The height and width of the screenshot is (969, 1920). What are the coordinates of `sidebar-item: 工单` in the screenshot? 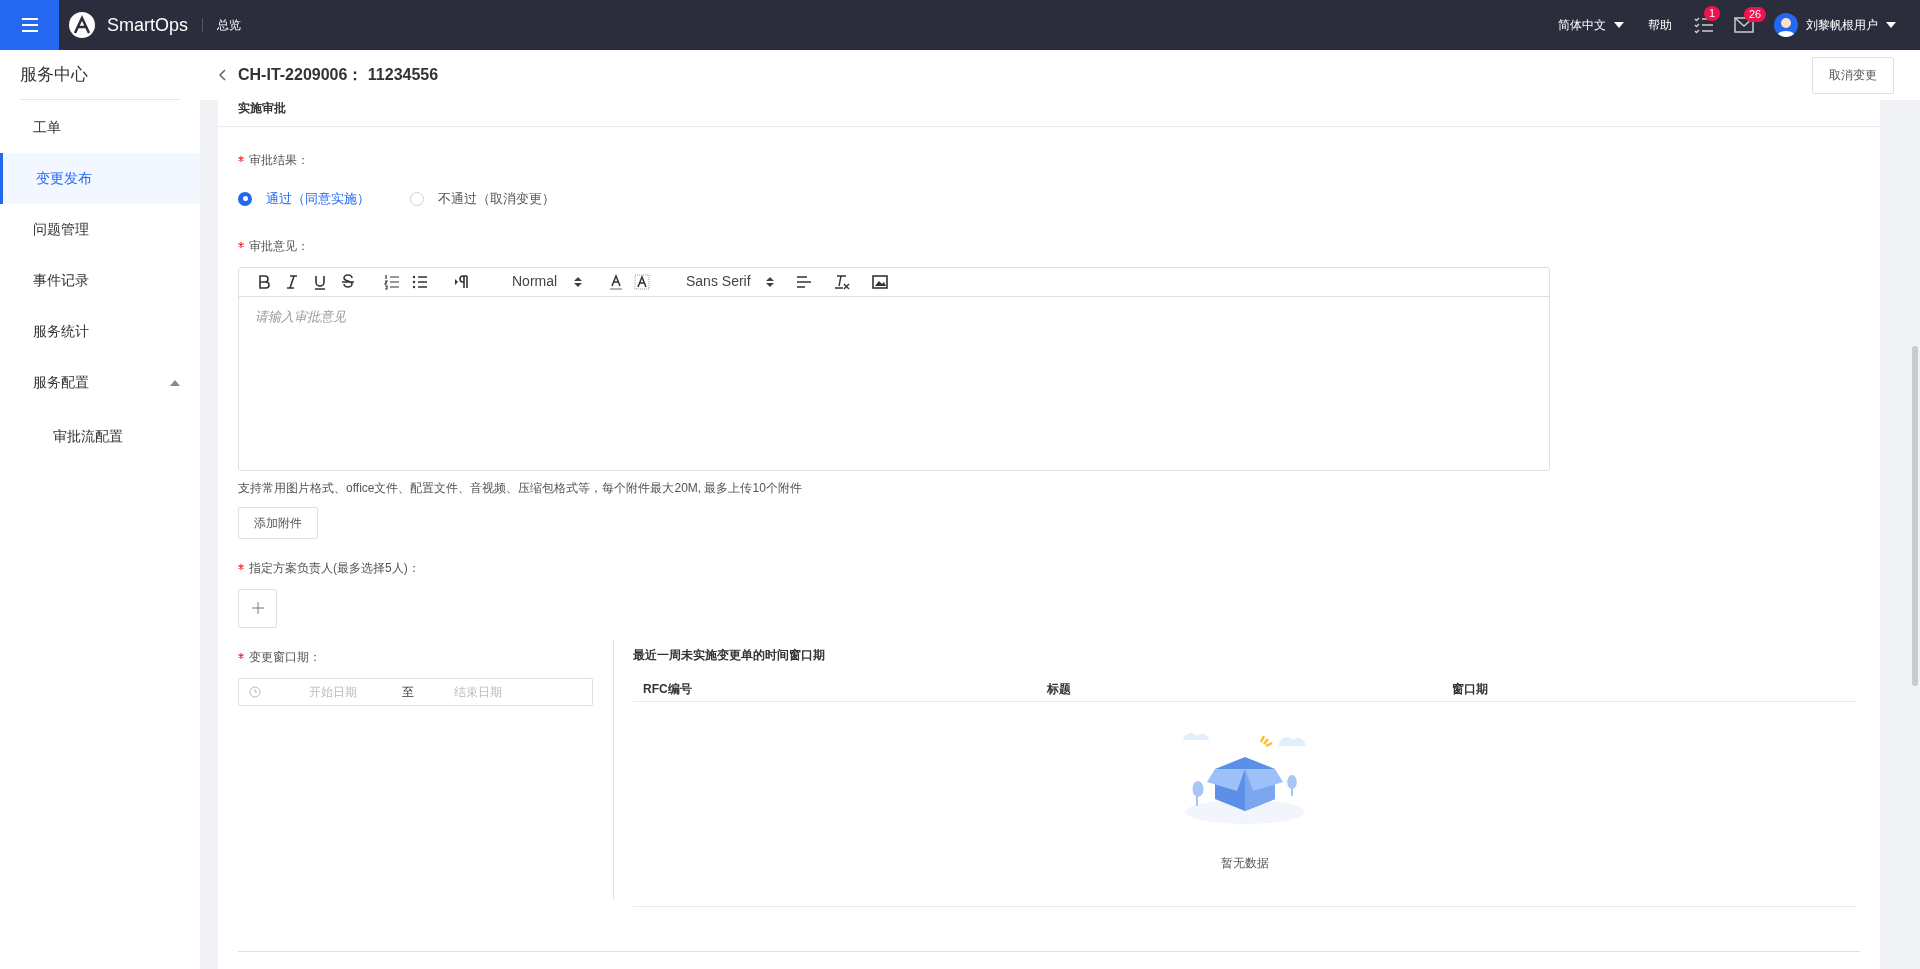 It's located at (100, 127).